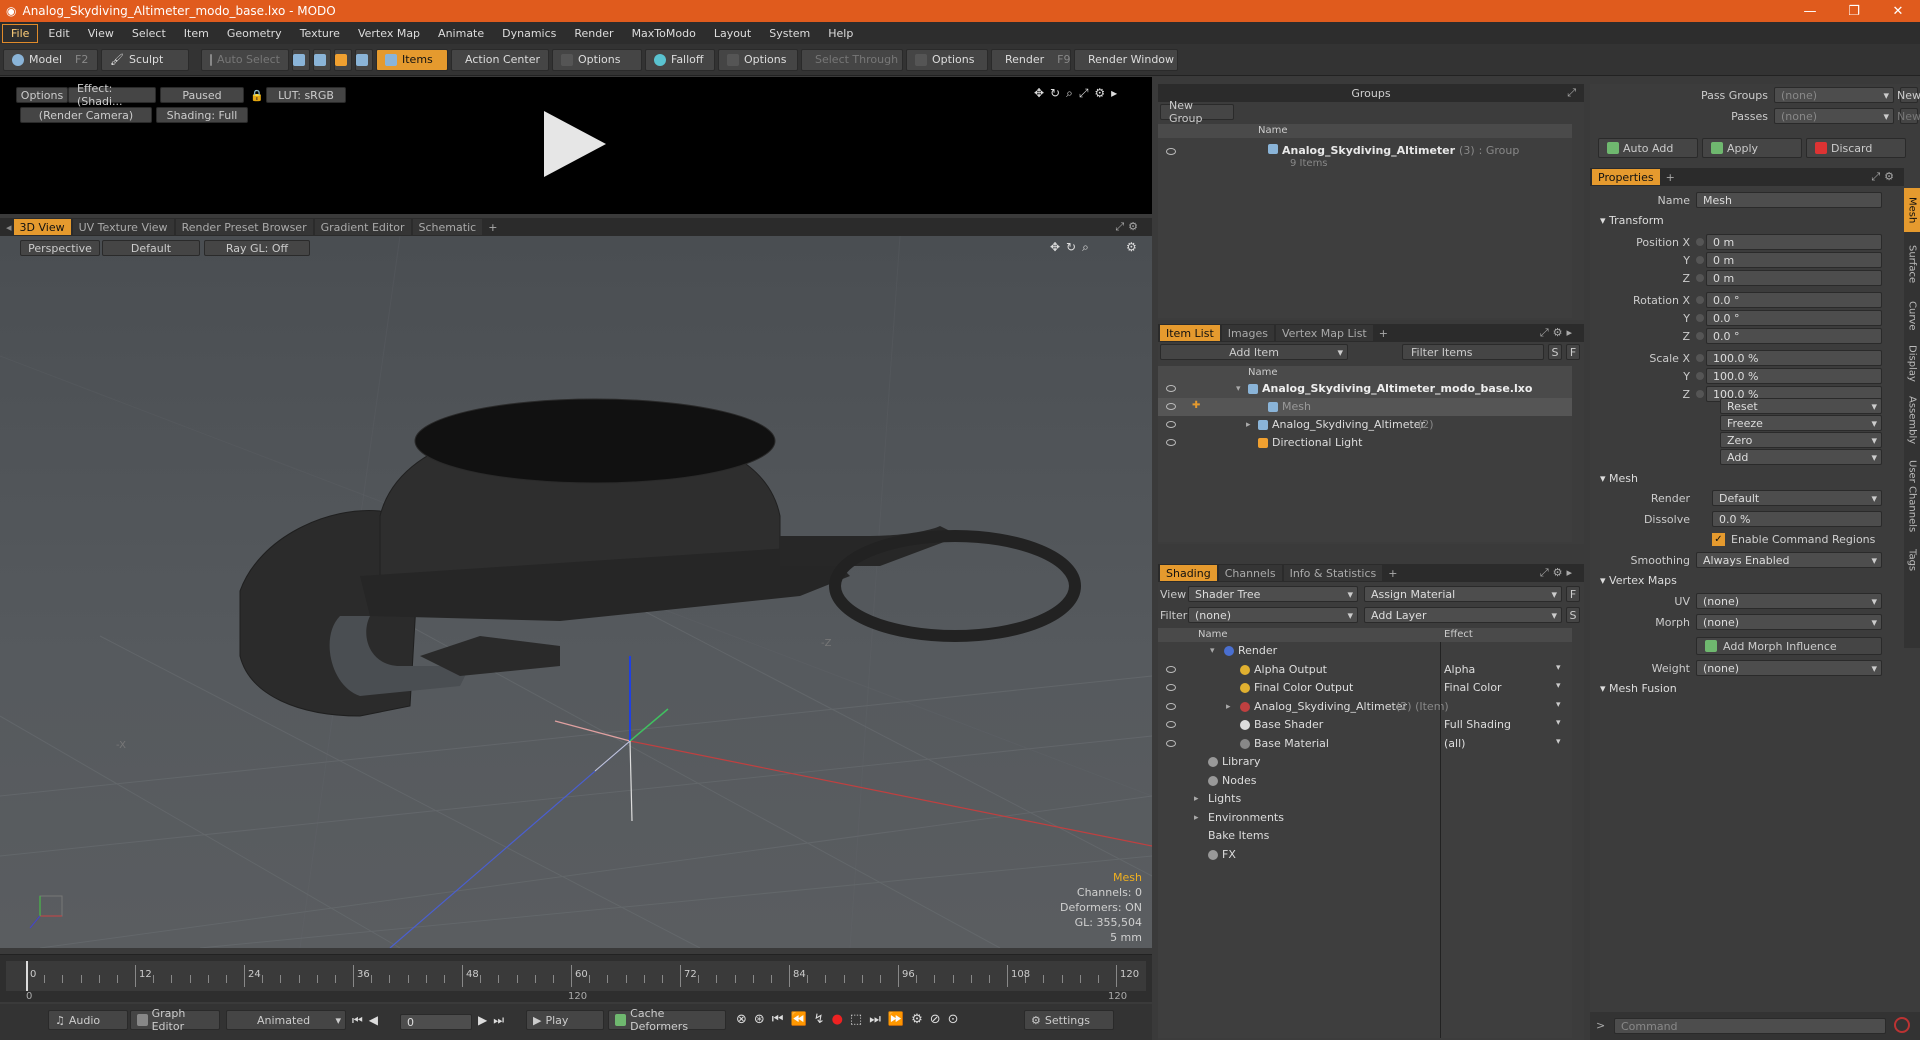  What do you see at coordinates (1477, 724) in the screenshot?
I see `shader-item-effect: Full Shading` at bounding box center [1477, 724].